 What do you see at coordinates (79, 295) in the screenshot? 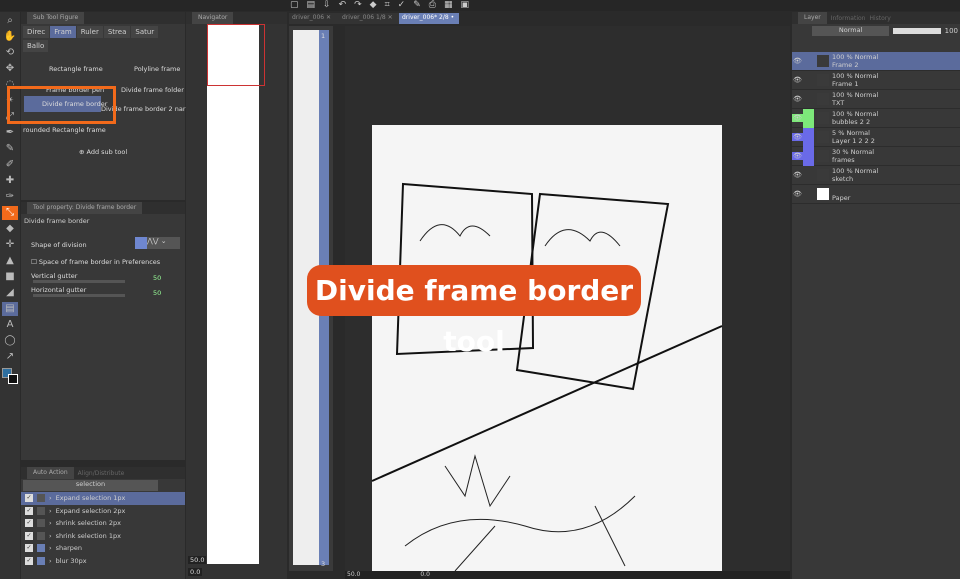
I see `horizontal-gutter-slider` at bounding box center [79, 295].